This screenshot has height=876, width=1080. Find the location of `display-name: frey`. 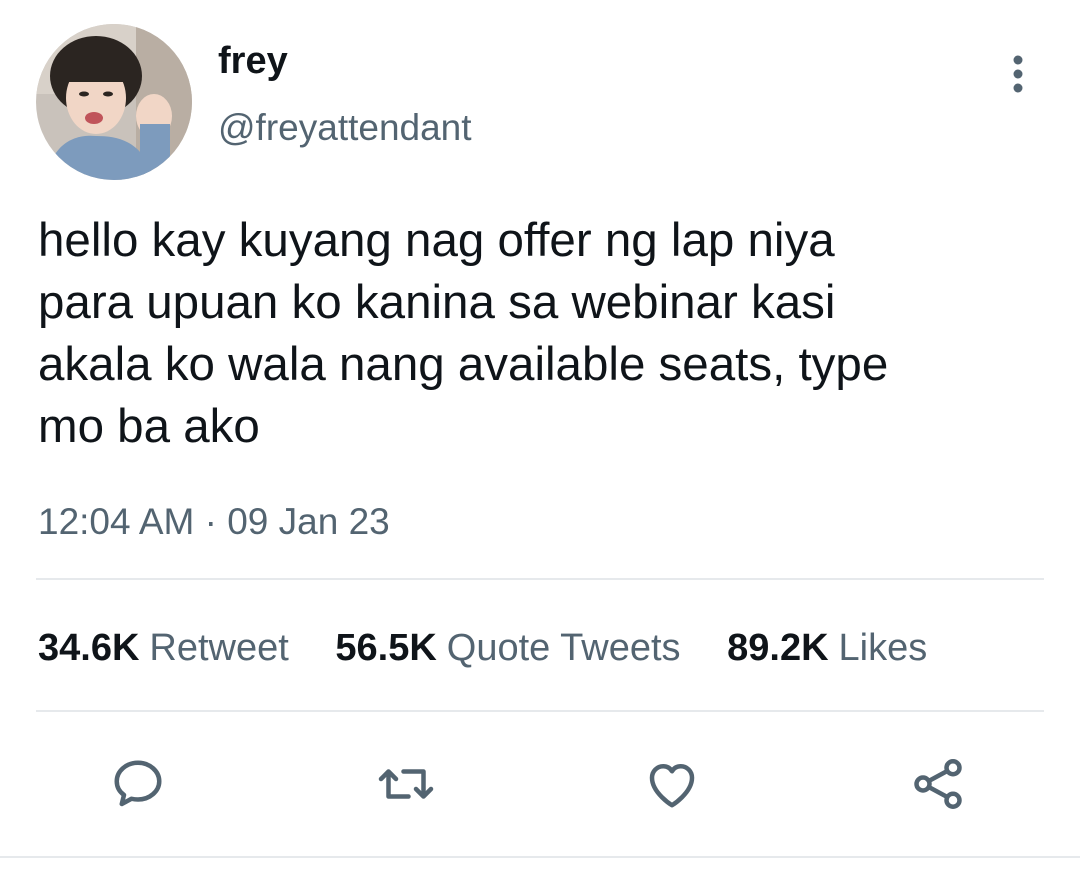

display-name: frey is located at coordinates (253, 61).